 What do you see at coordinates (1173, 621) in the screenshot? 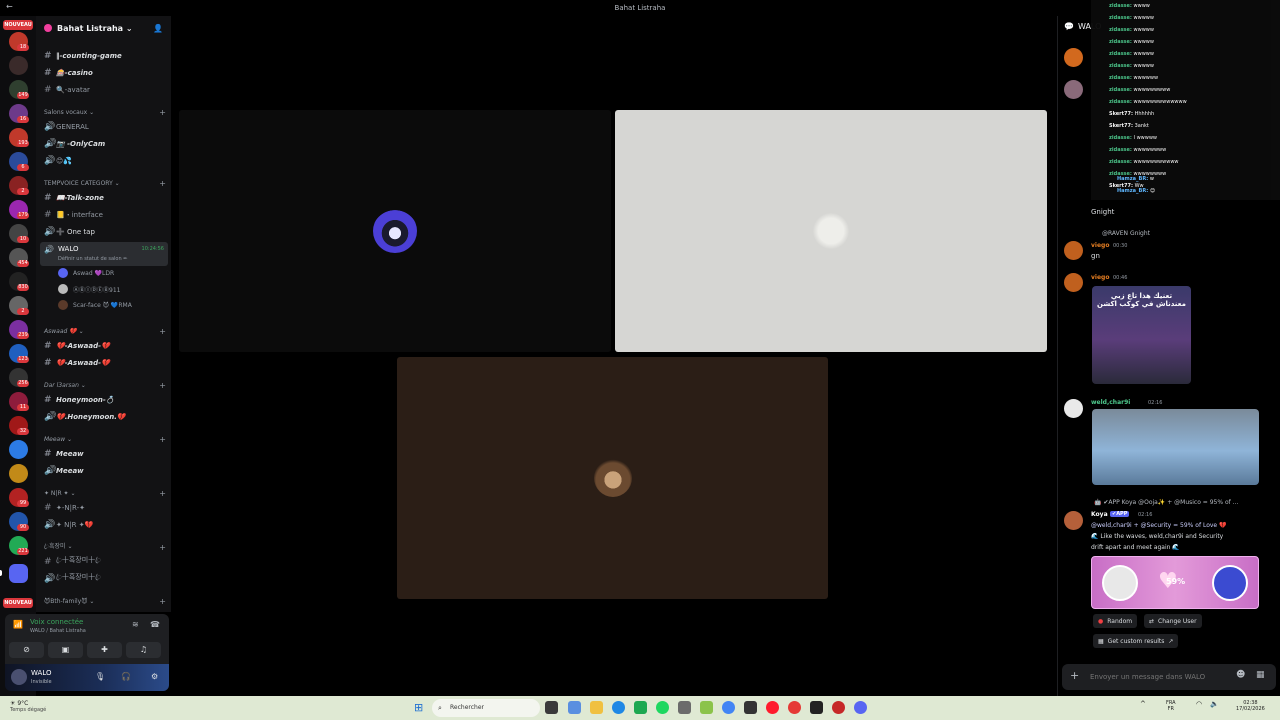
I see `change-user-button: ⇄ Change User` at bounding box center [1173, 621].